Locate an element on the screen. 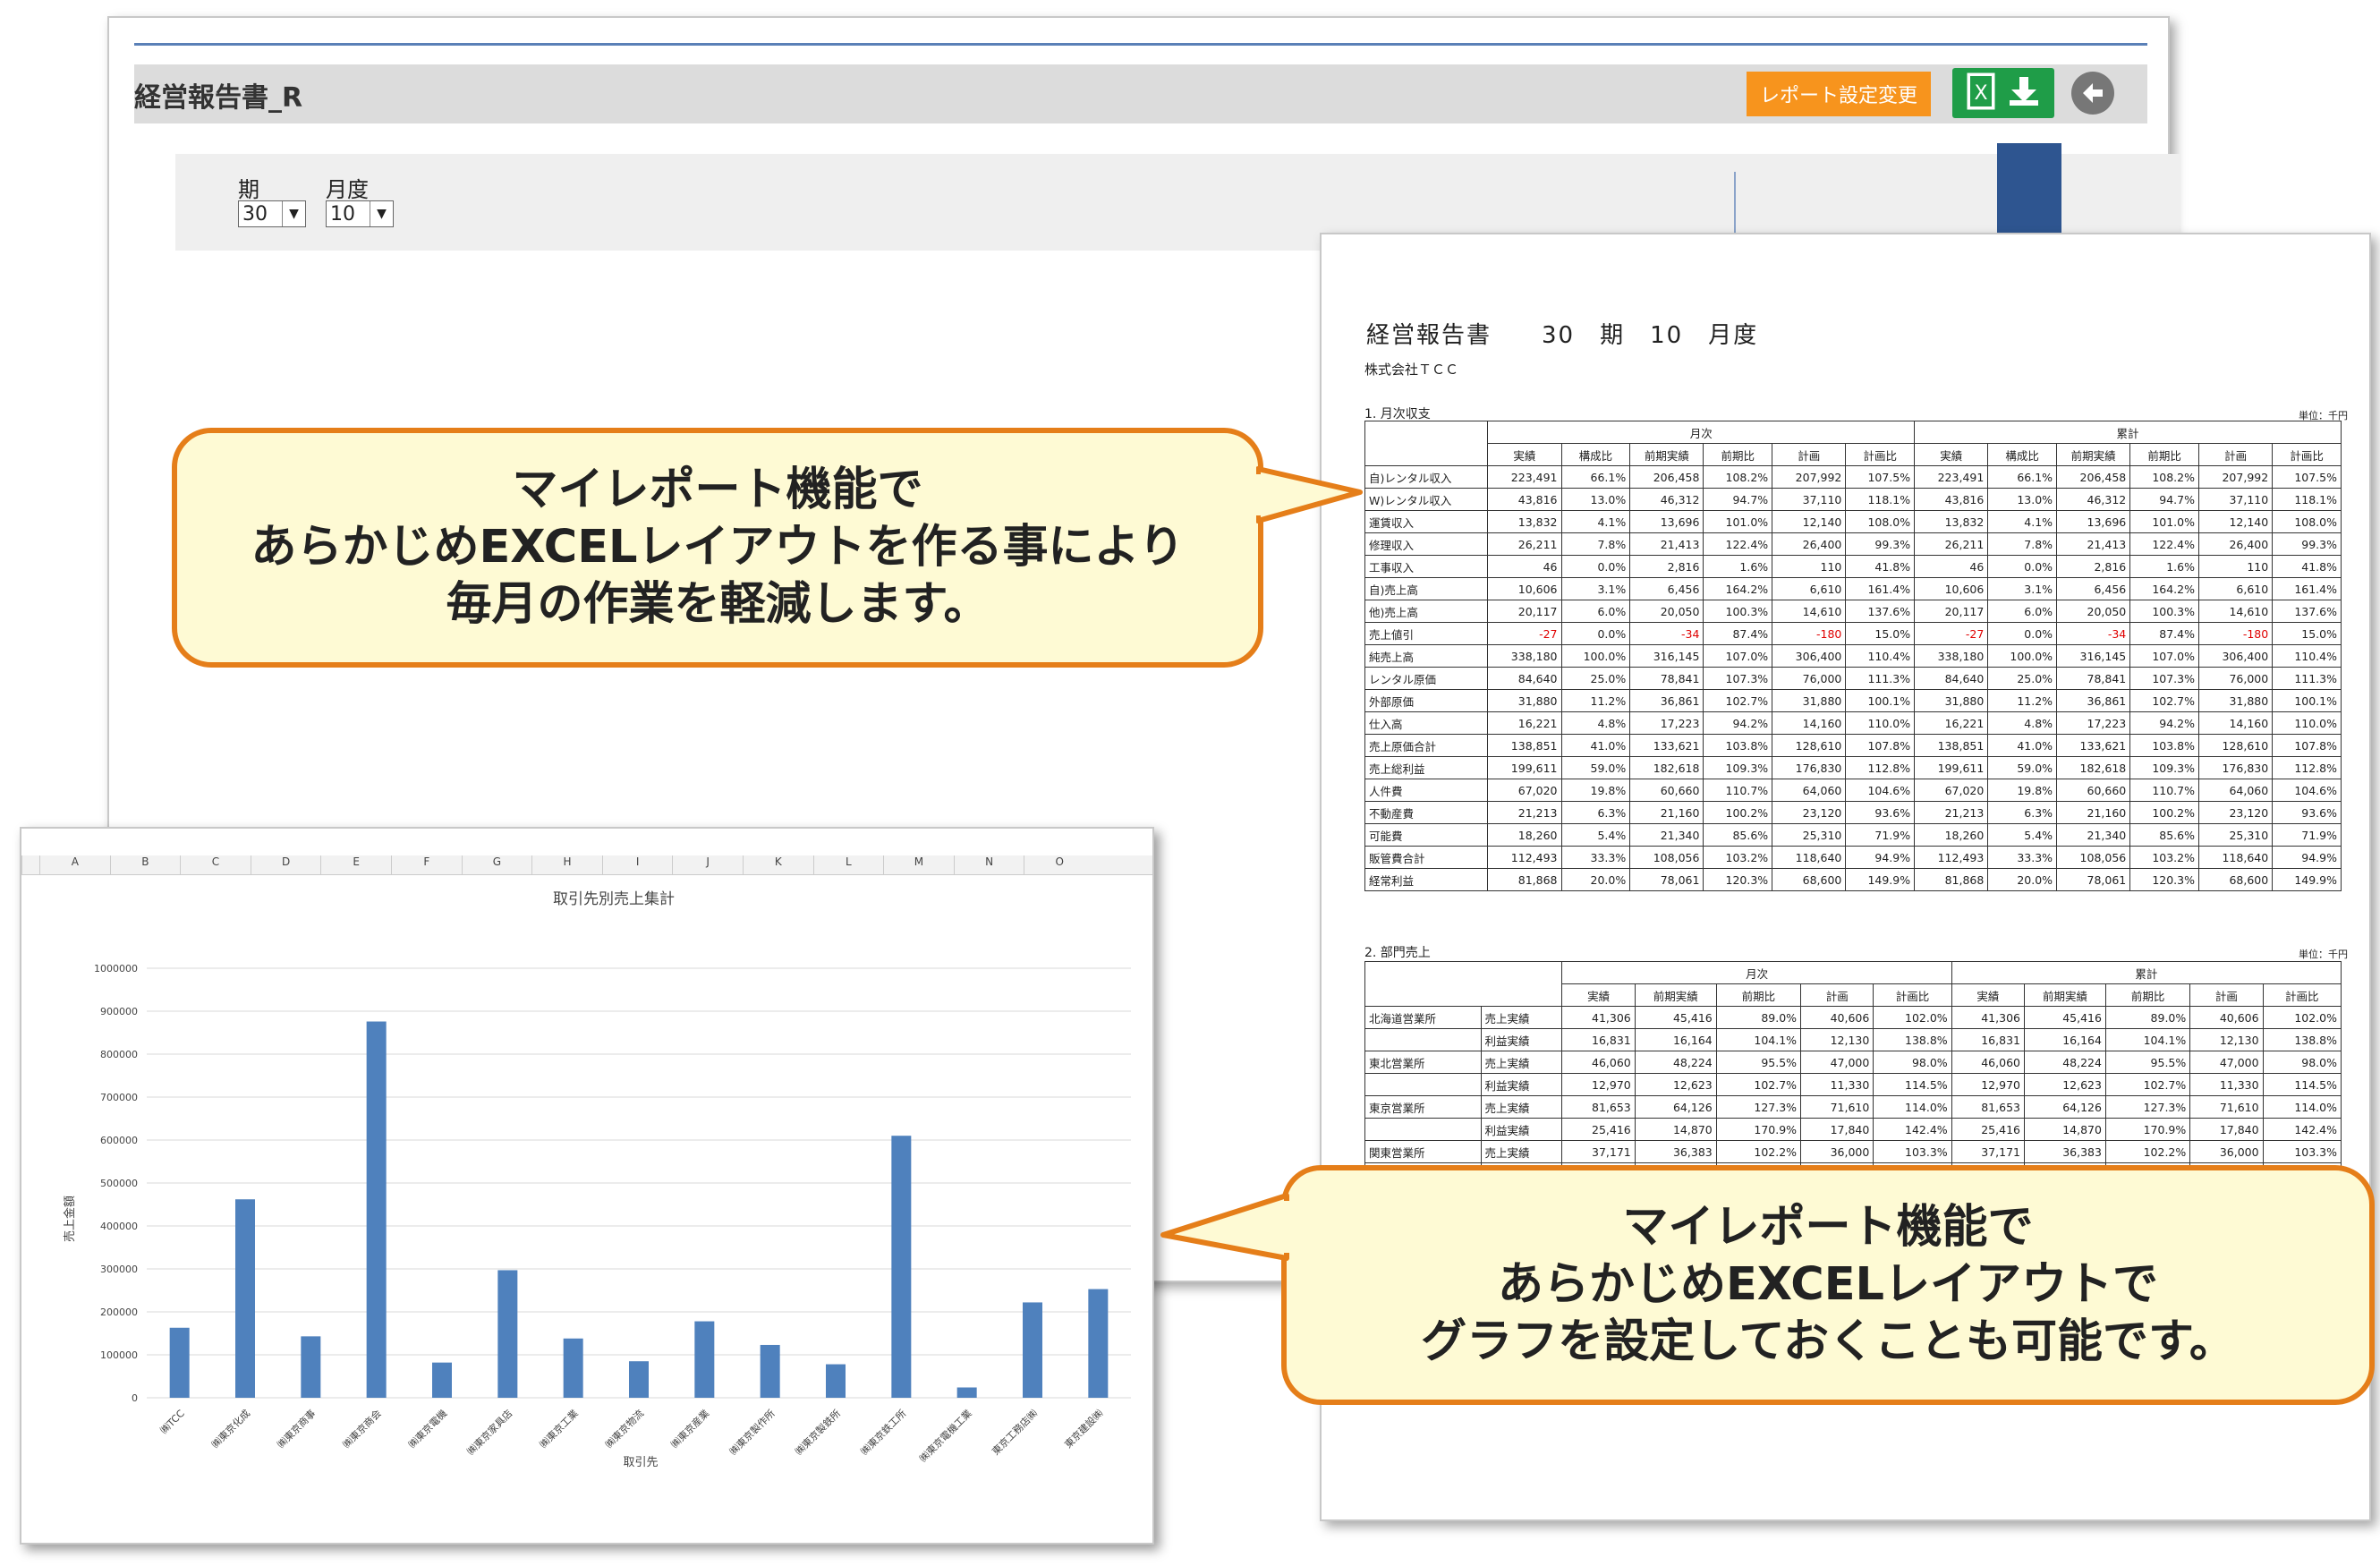 The image size is (2380, 1566). table-cell: 110 is located at coordinates (2235, 566).